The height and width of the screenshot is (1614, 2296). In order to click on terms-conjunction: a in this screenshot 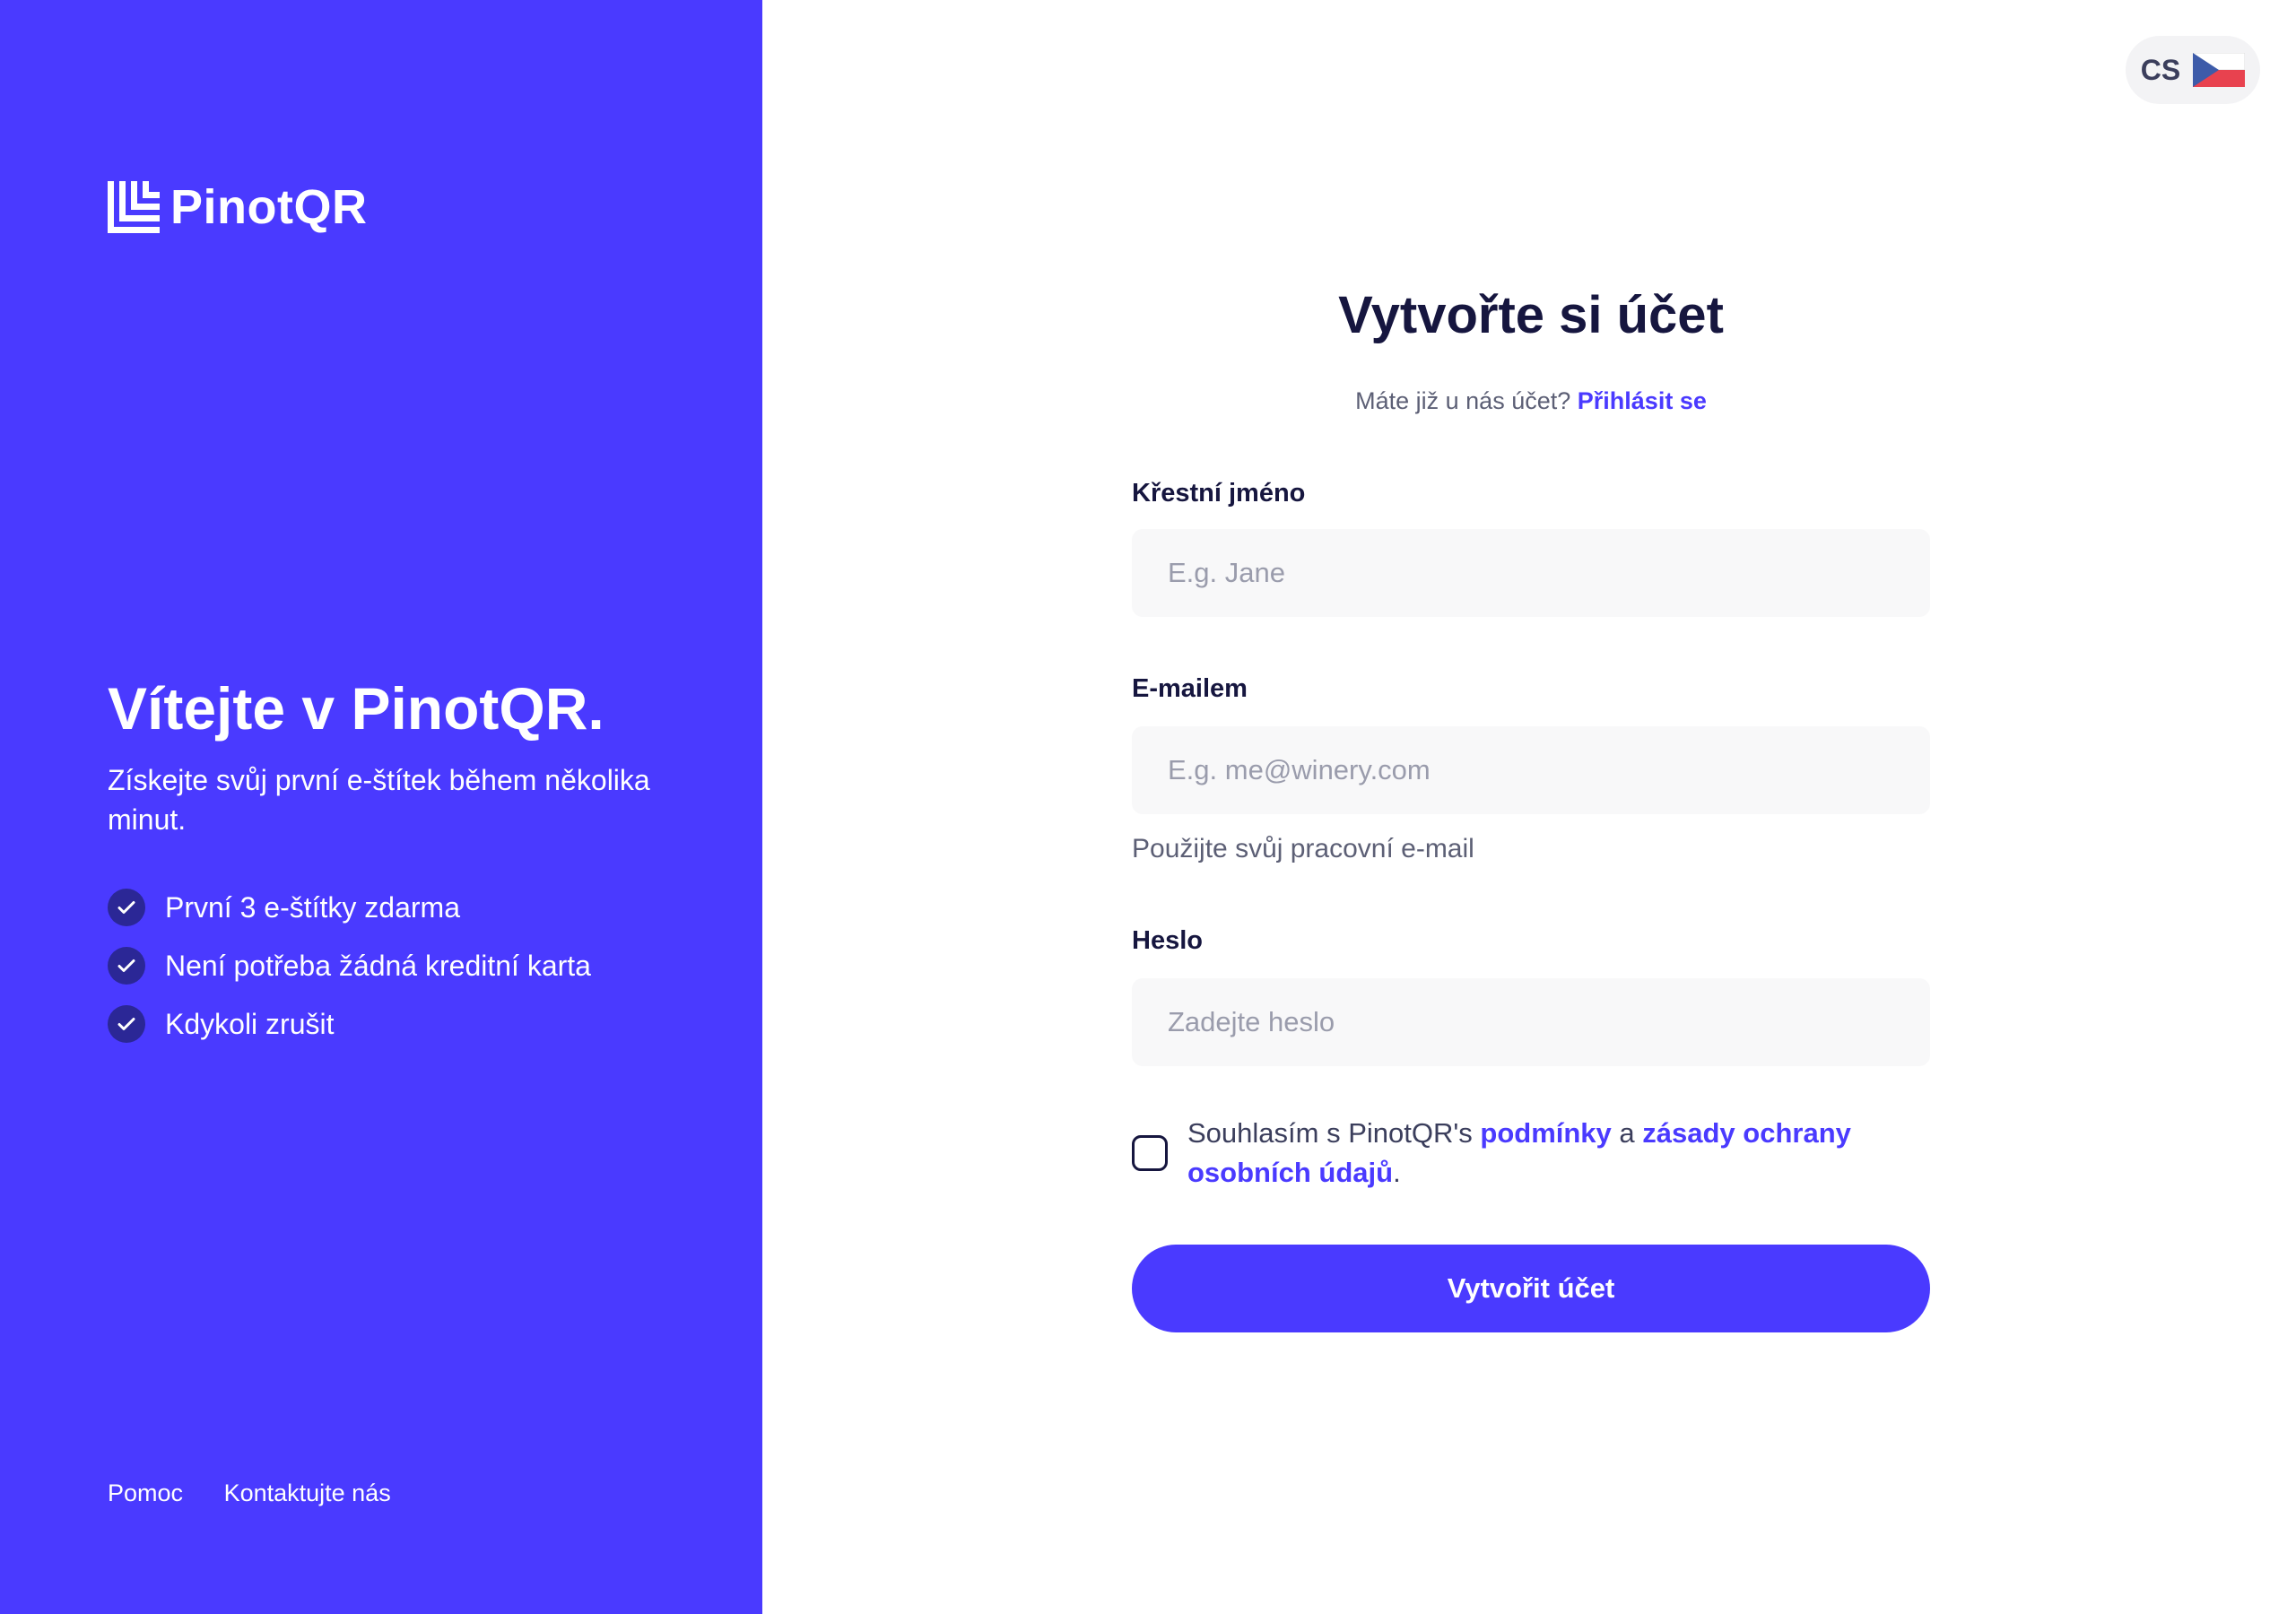, I will do `click(1627, 1133)`.